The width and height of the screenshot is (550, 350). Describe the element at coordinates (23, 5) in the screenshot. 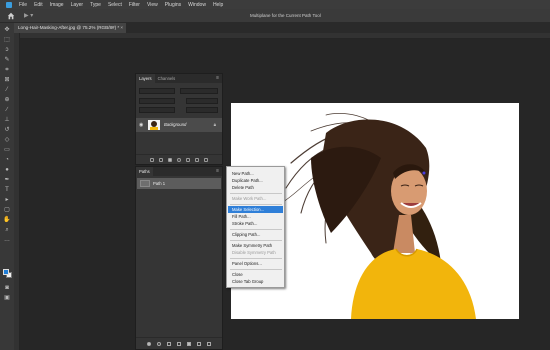

I see `menu-file: File` at that location.